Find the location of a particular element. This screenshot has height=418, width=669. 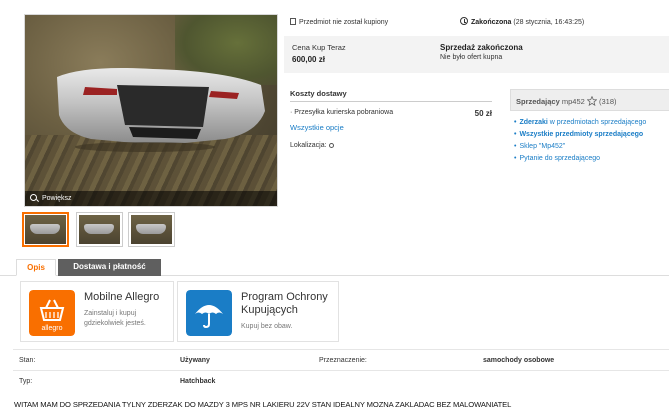

tab-description: Opis is located at coordinates (36, 267).